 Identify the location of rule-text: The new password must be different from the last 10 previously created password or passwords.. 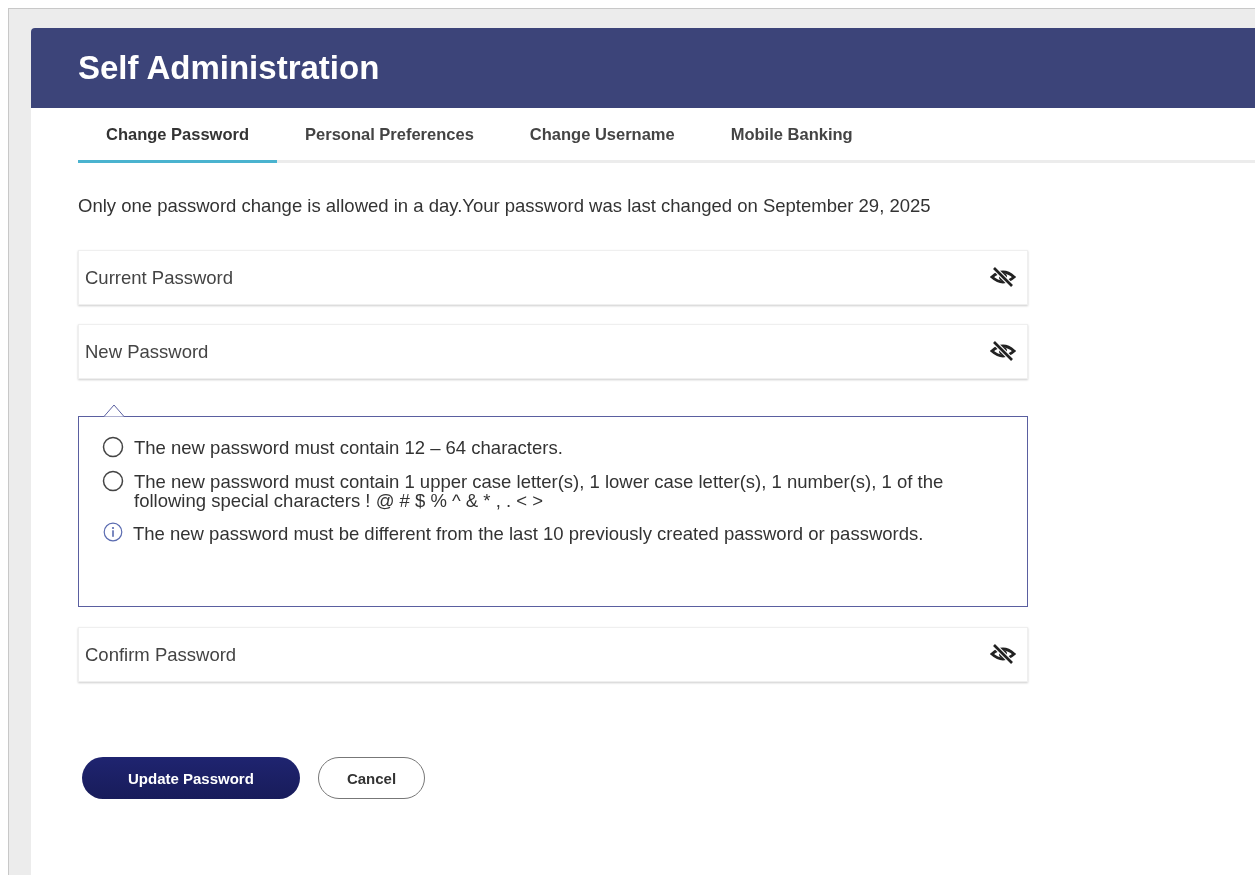
(528, 532).